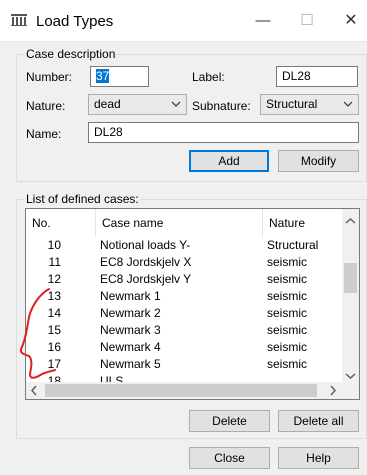 This screenshot has height=475, width=367. I want to click on subnature-select: Structural, so click(309, 104).